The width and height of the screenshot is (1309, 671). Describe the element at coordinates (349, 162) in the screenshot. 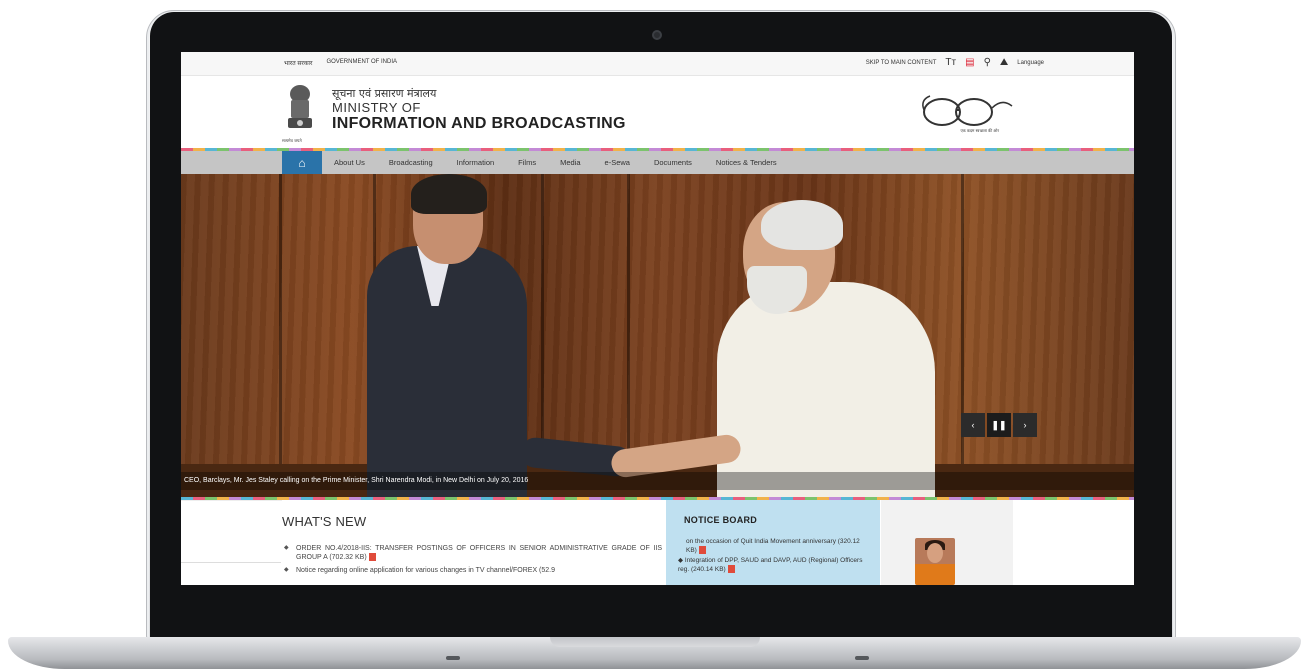

I see `nav-about-us: About Us` at that location.